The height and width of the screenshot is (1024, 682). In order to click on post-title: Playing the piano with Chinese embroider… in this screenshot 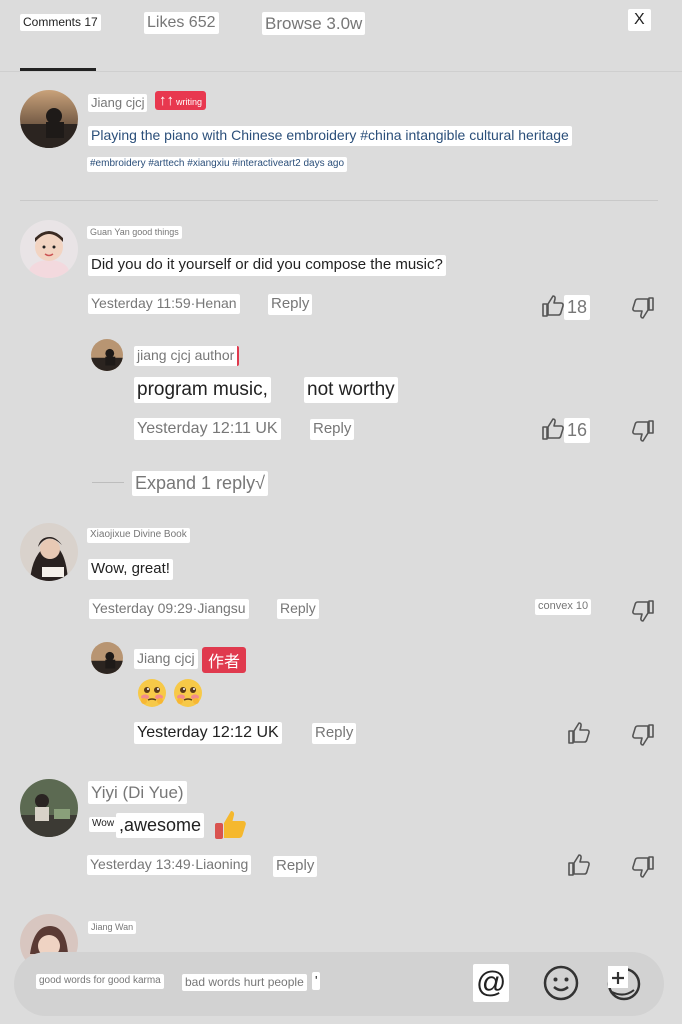, I will do `click(330, 136)`.